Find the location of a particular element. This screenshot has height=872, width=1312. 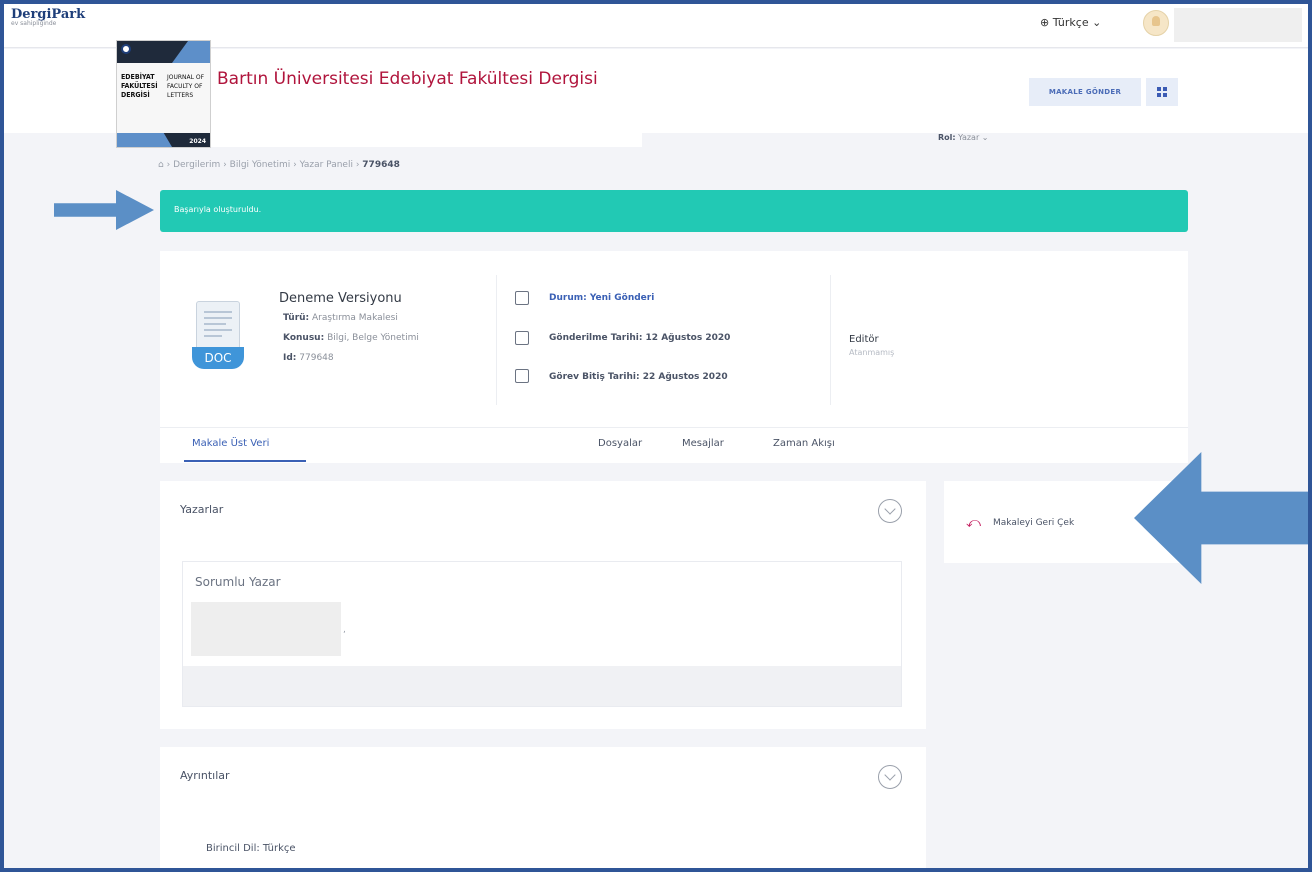

alert-message: Başarıyla oluşturuldu. is located at coordinates (218, 209).